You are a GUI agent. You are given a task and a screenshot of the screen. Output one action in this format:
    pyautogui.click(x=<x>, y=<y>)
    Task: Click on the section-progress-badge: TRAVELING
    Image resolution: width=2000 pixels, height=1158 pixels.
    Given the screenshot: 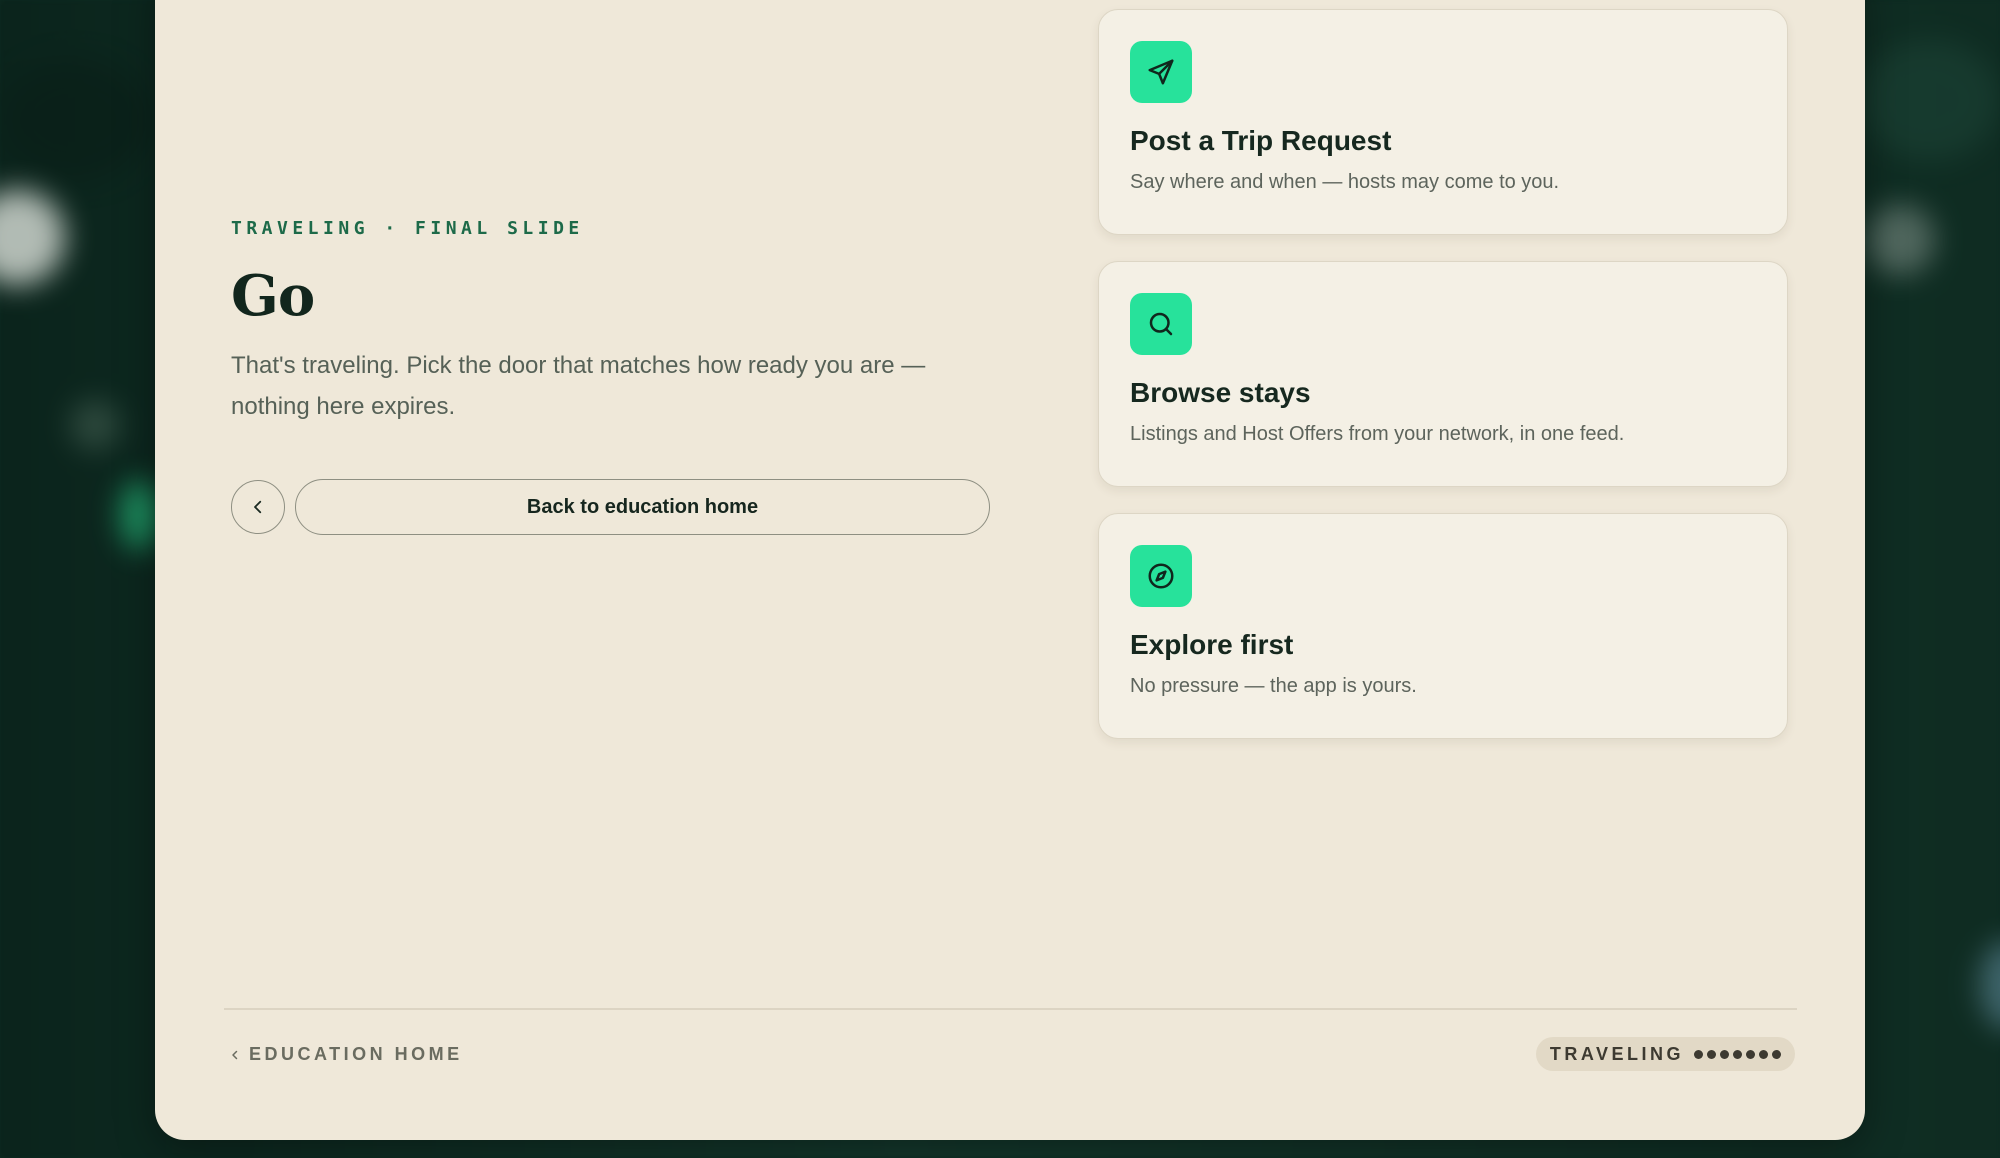 What is the action you would take?
    pyautogui.click(x=1665, y=1054)
    